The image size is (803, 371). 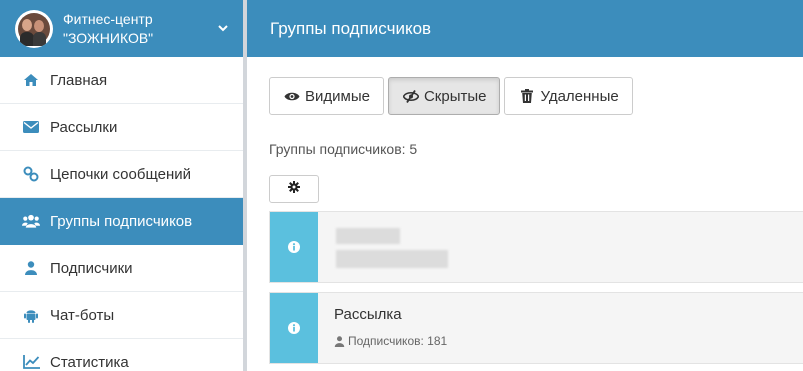 I want to click on sidebar-item-label: Цепочки сообщений, so click(x=120, y=174).